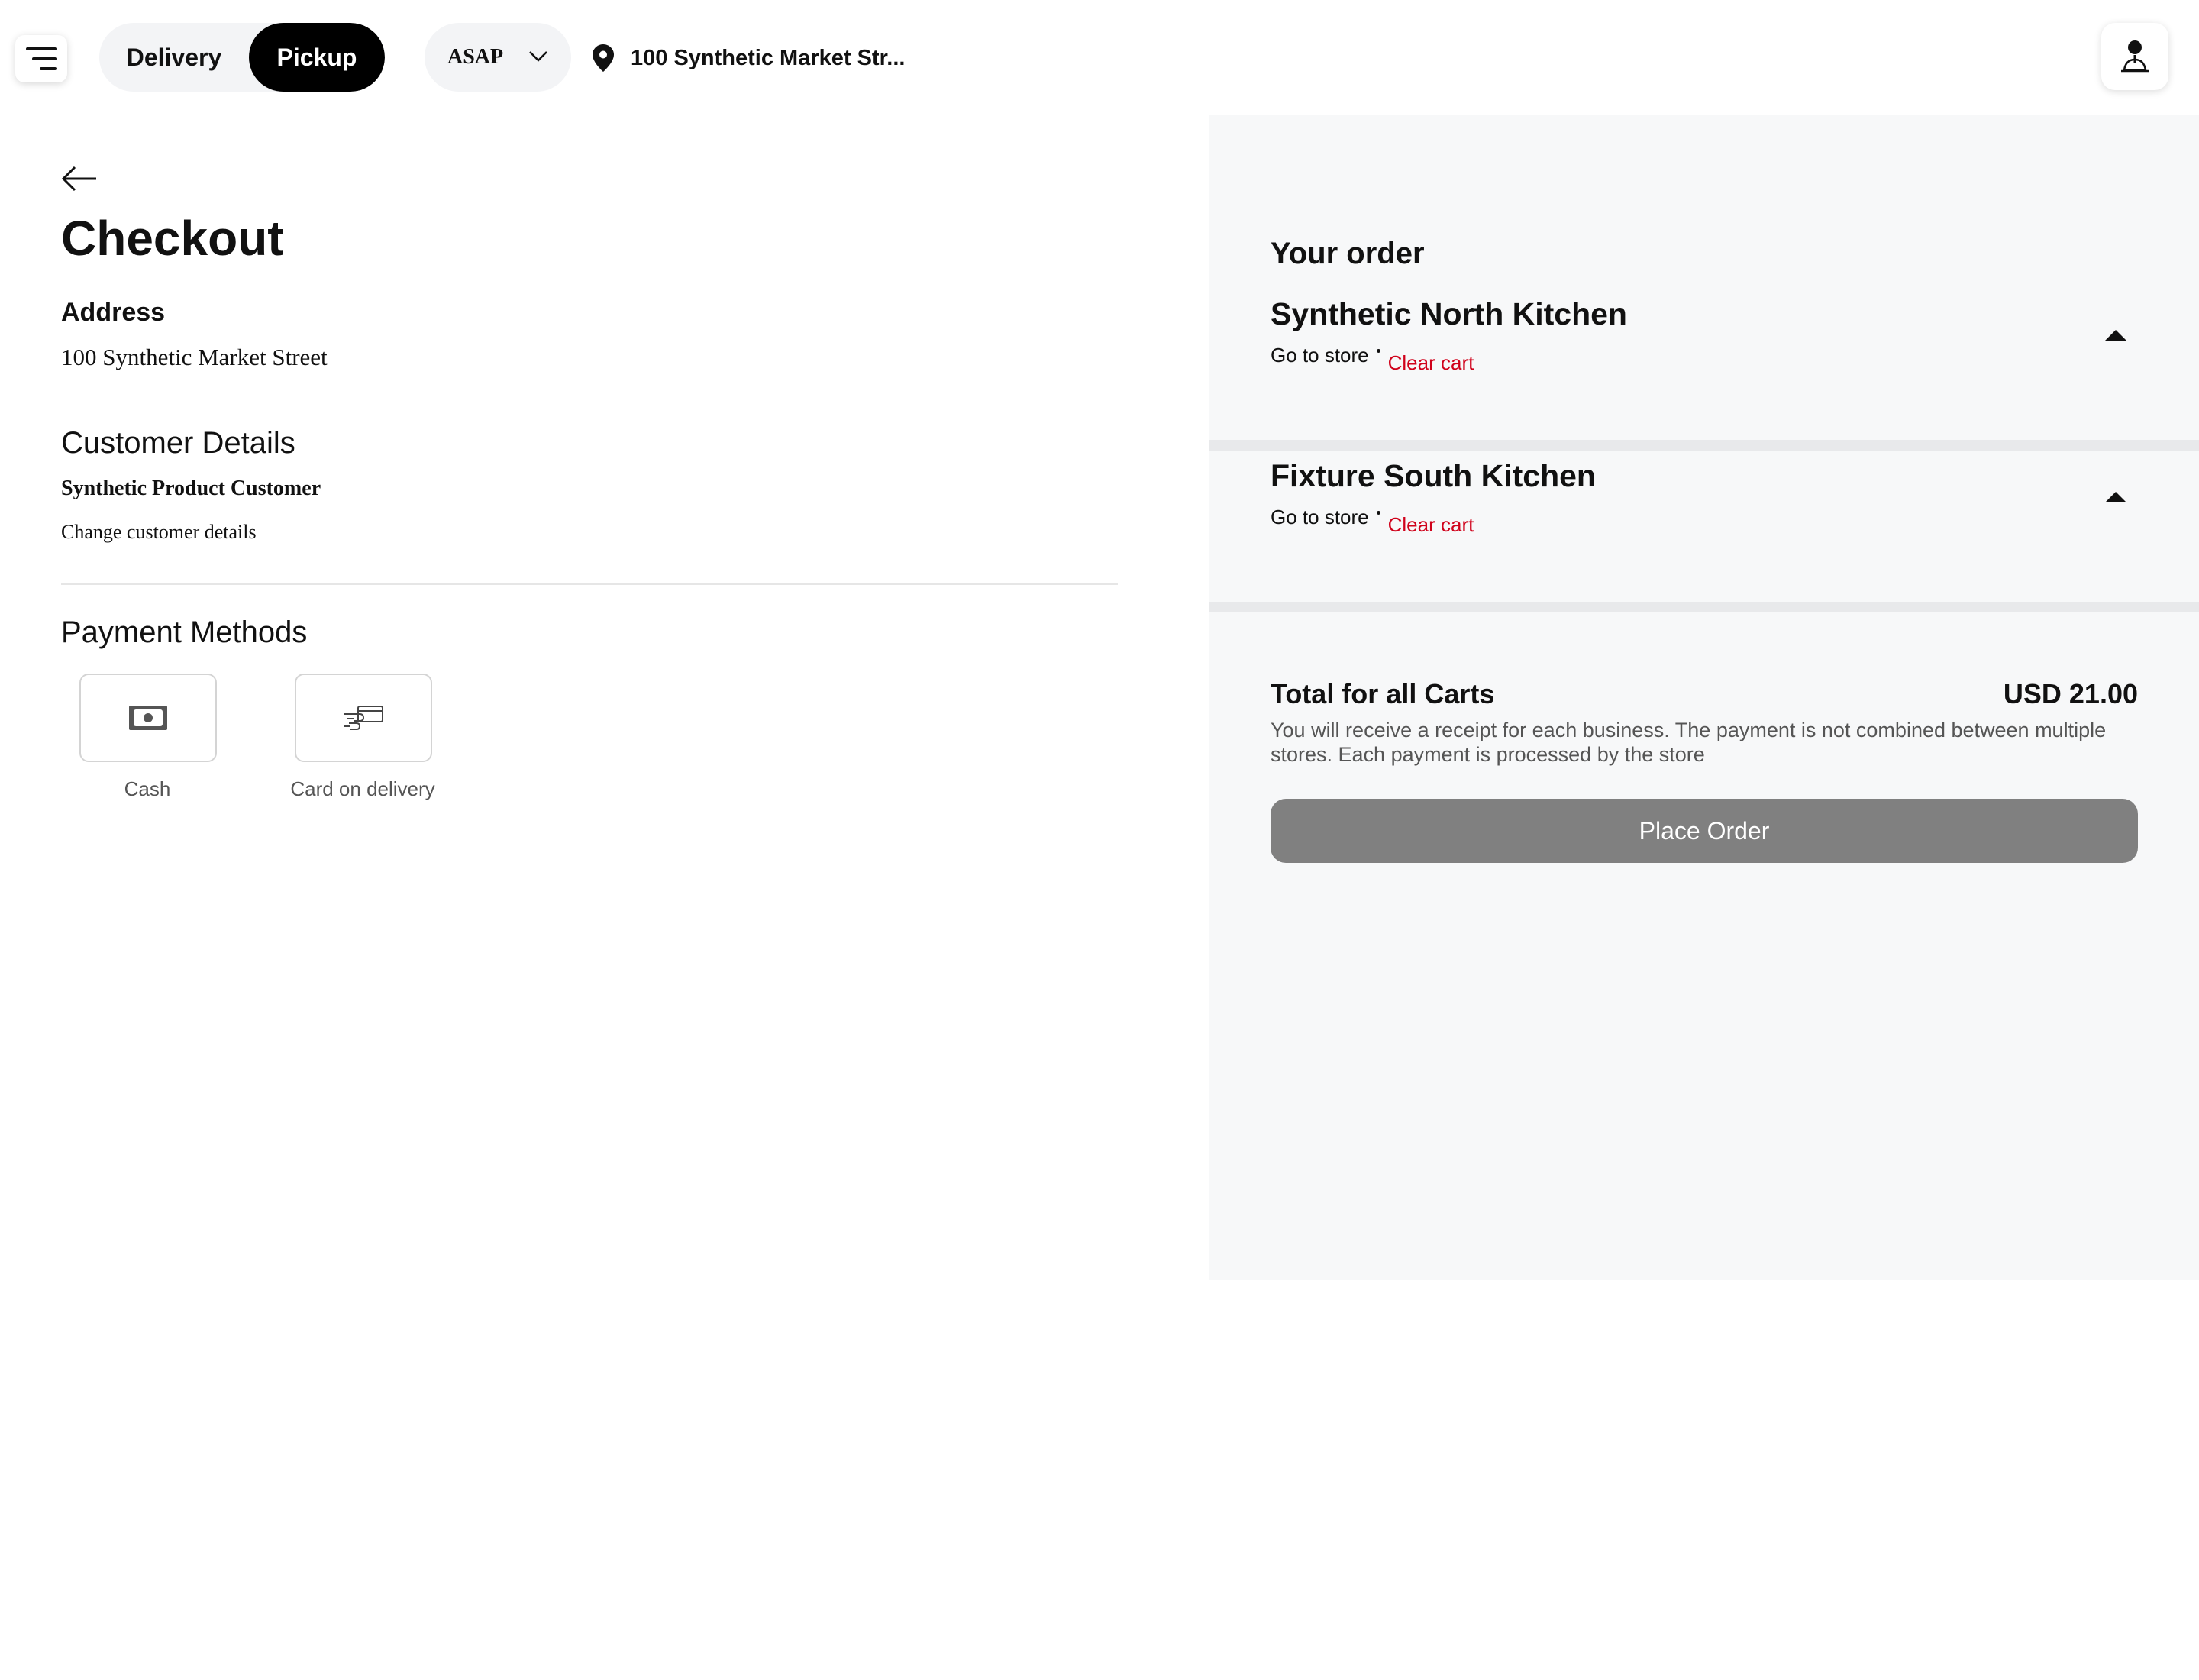  What do you see at coordinates (185, 632) in the screenshot?
I see `payment-methods-heading: Payment Methods` at bounding box center [185, 632].